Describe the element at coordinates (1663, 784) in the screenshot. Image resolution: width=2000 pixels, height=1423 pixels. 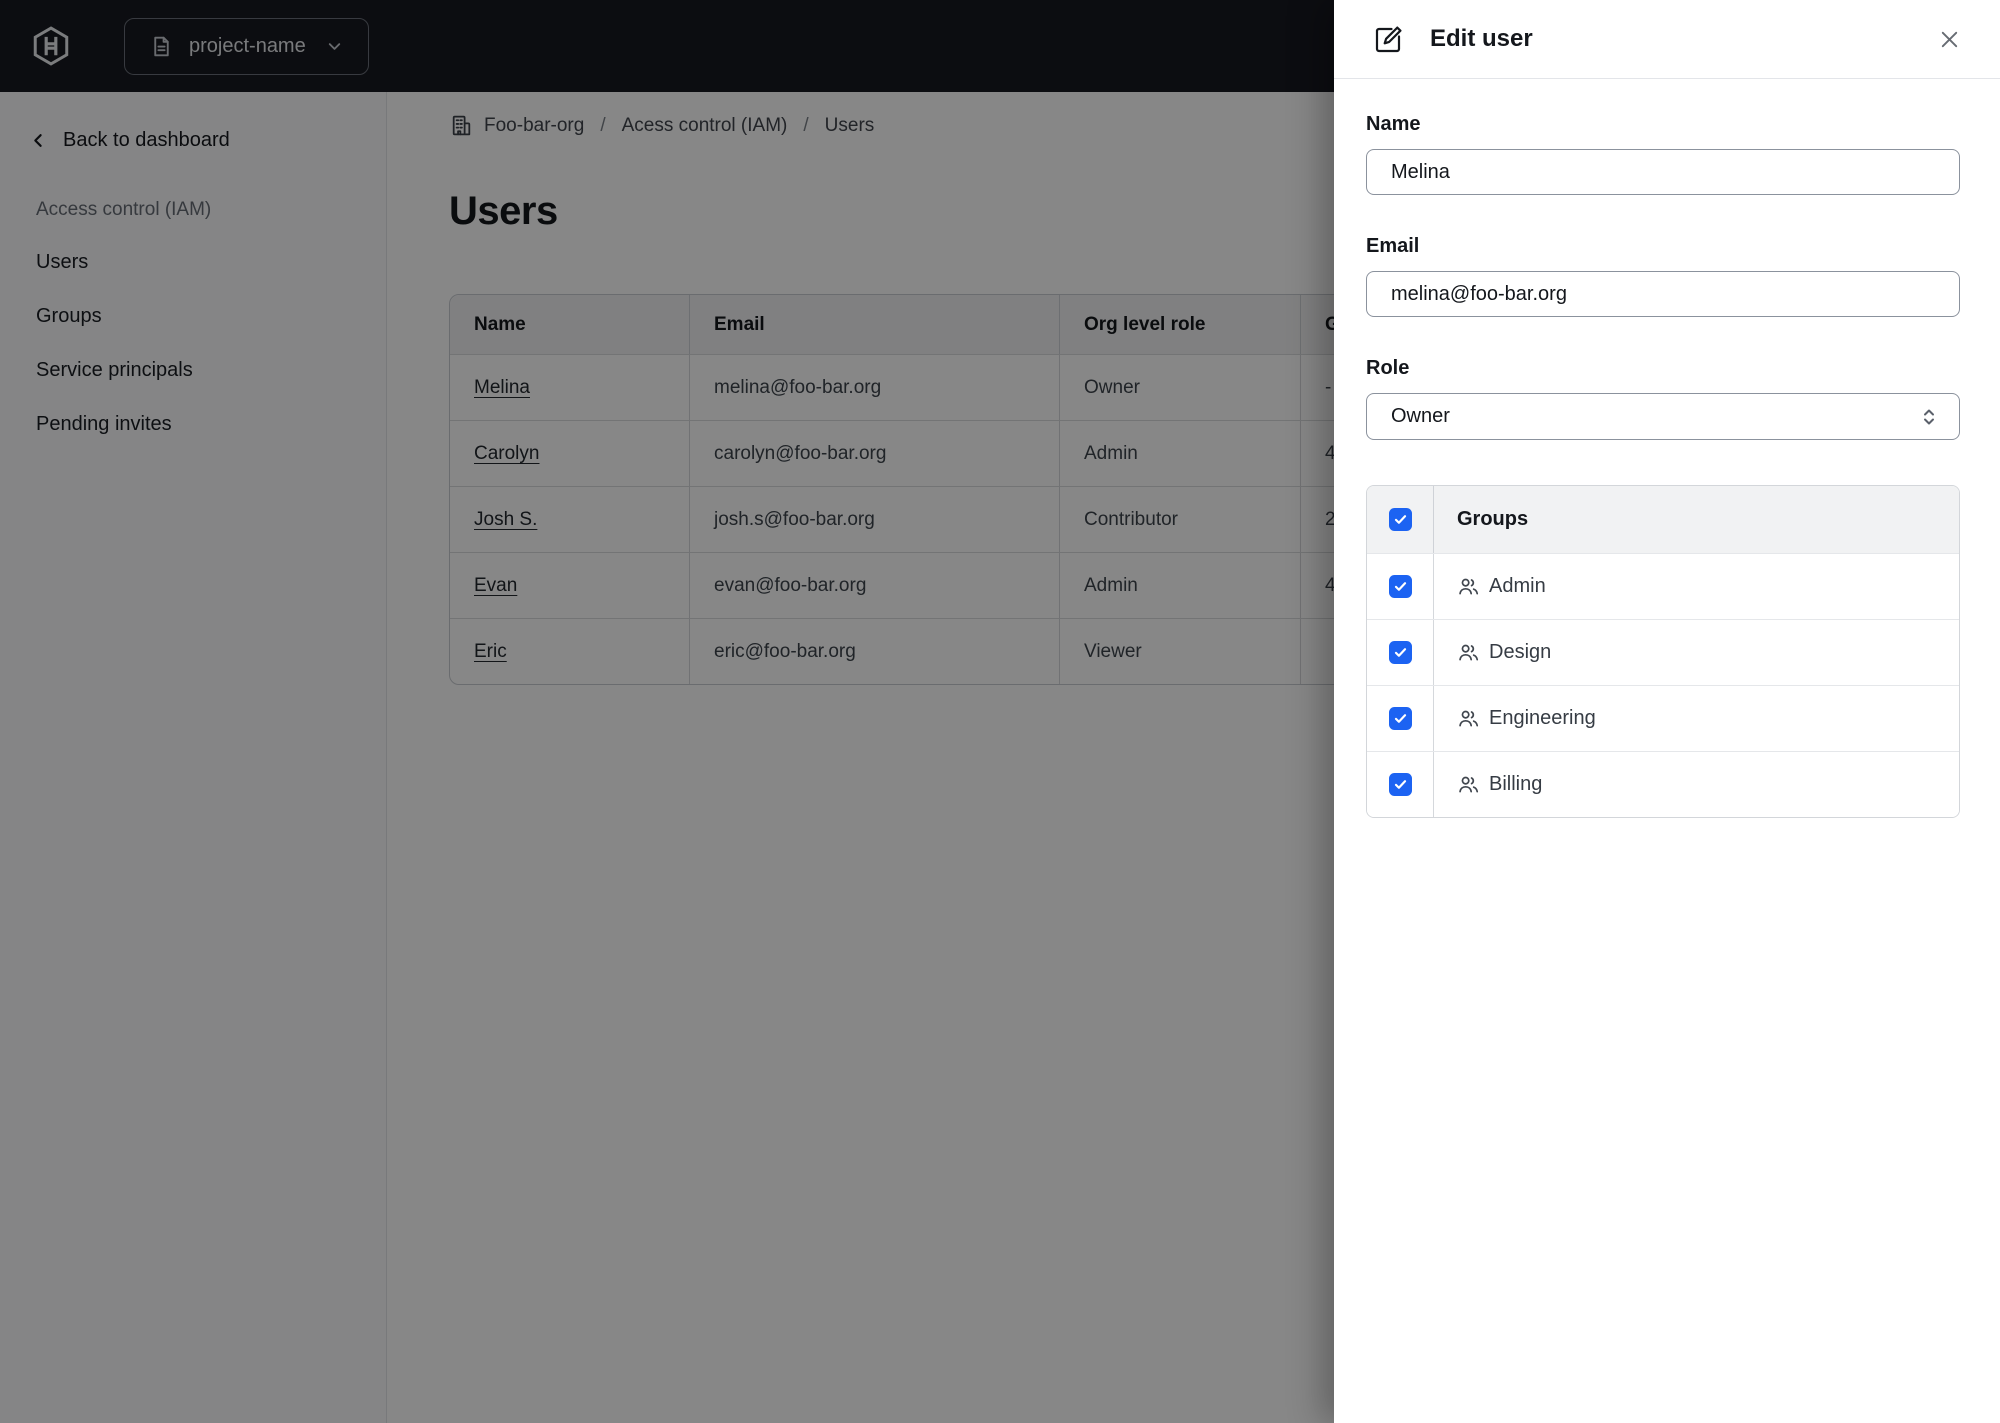
I see `group-row: Billing` at that location.